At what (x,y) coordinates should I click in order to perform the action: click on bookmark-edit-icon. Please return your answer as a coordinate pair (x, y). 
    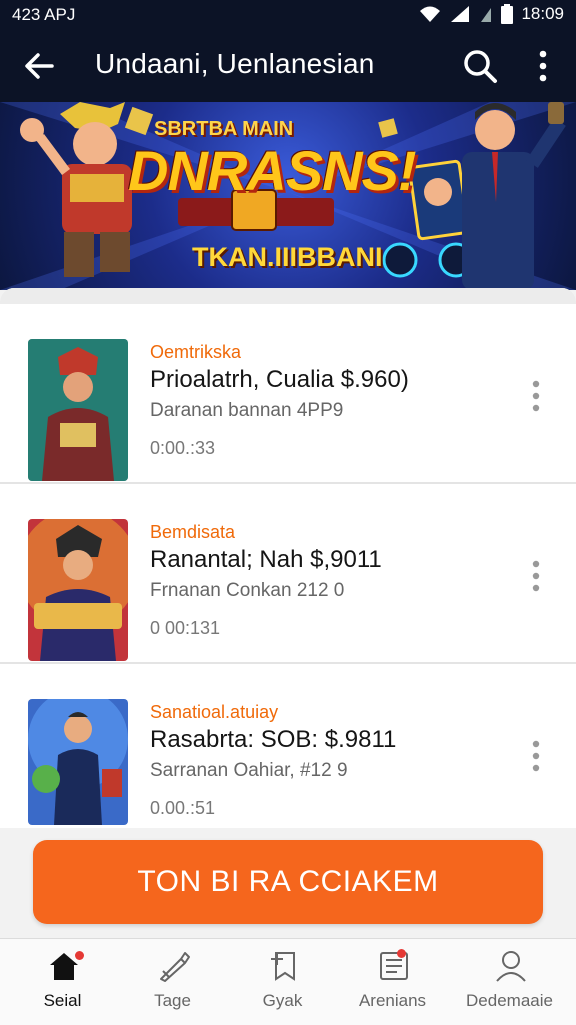
    Looking at the image, I should click on (283, 966).